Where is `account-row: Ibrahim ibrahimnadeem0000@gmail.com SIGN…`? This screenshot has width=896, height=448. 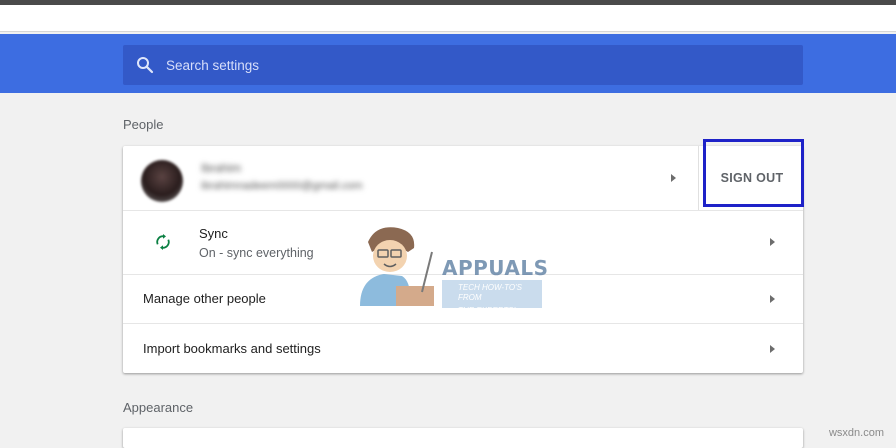
account-row: Ibrahim ibrahimnadeem0000@gmail.com SIGN… is located at coordinates (463, 178).